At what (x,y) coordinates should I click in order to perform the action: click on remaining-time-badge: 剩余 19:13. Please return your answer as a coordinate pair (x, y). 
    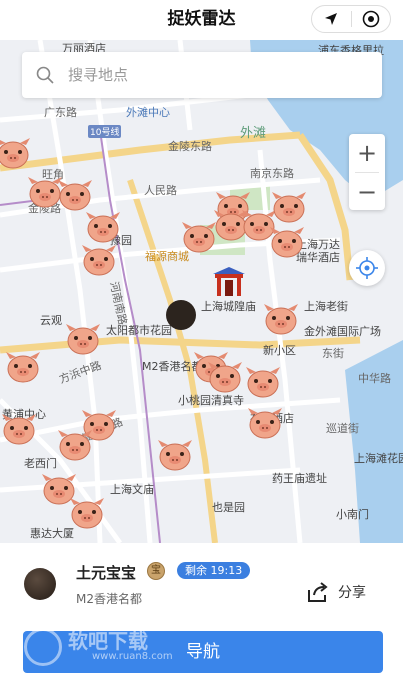
    Looking at the image, I should click on (214, 570).